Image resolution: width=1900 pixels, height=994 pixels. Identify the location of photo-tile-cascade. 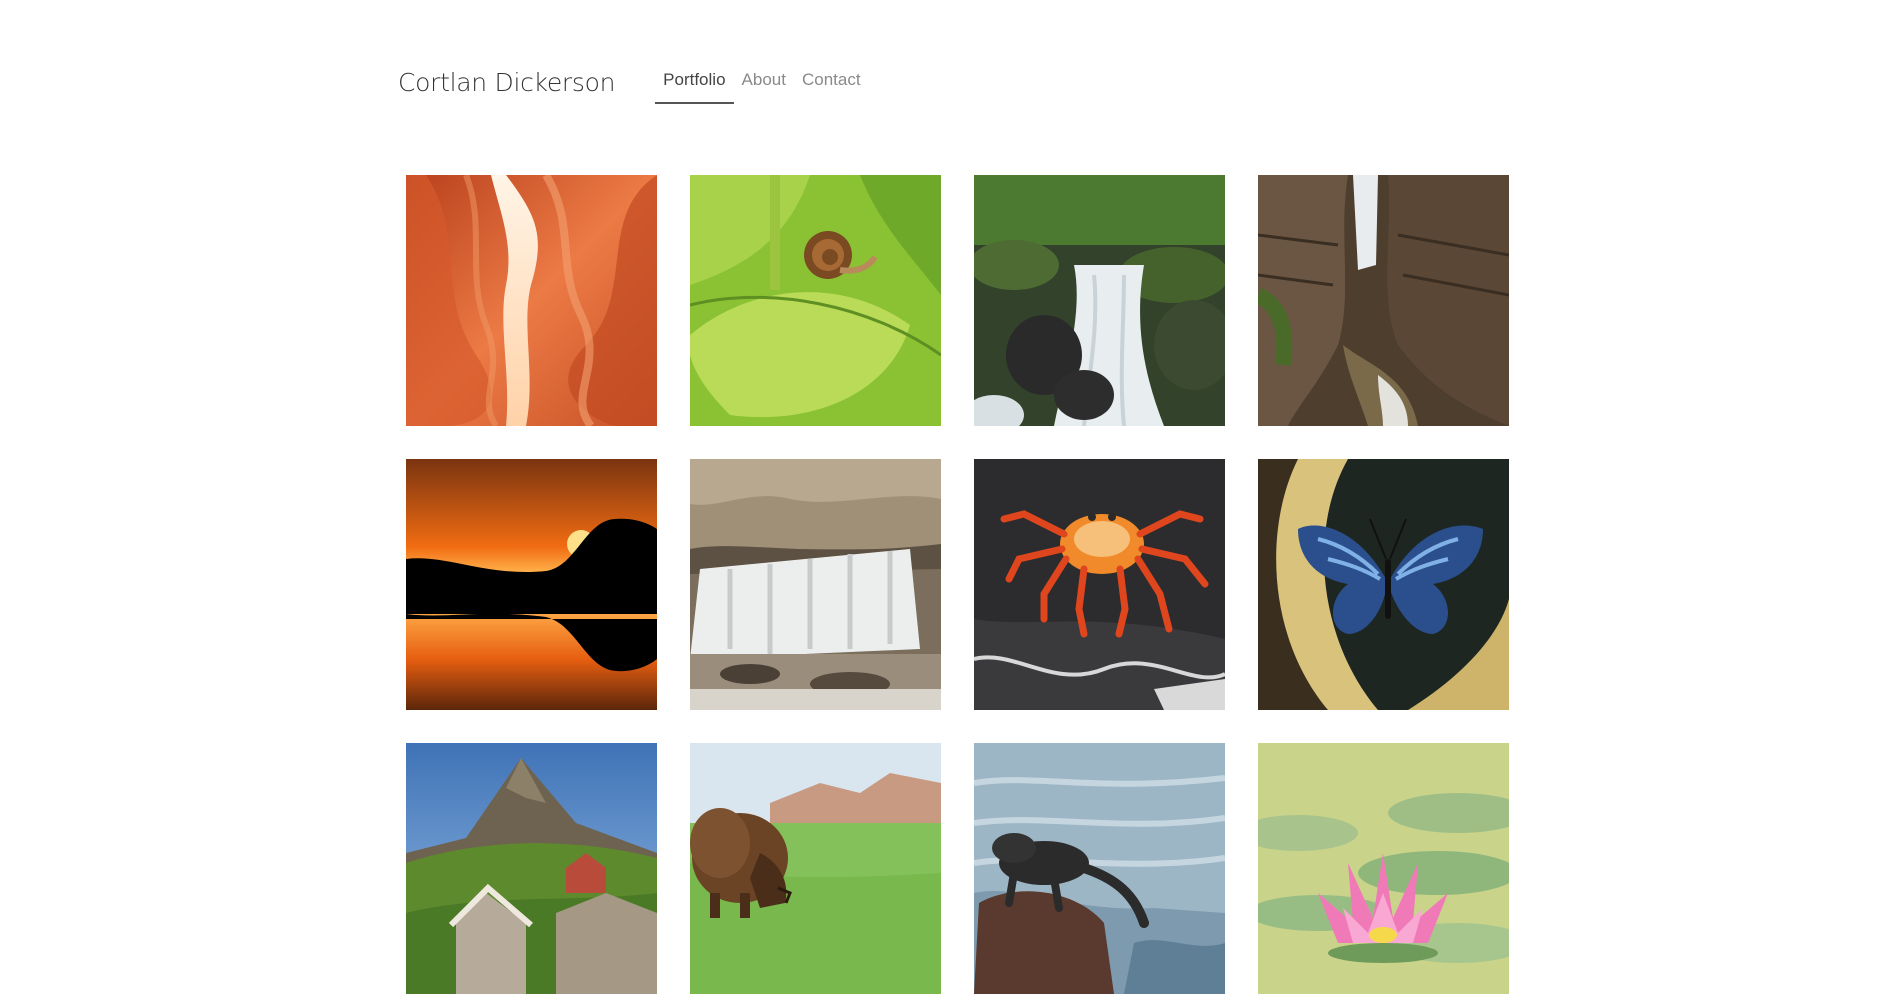
(815, 584).